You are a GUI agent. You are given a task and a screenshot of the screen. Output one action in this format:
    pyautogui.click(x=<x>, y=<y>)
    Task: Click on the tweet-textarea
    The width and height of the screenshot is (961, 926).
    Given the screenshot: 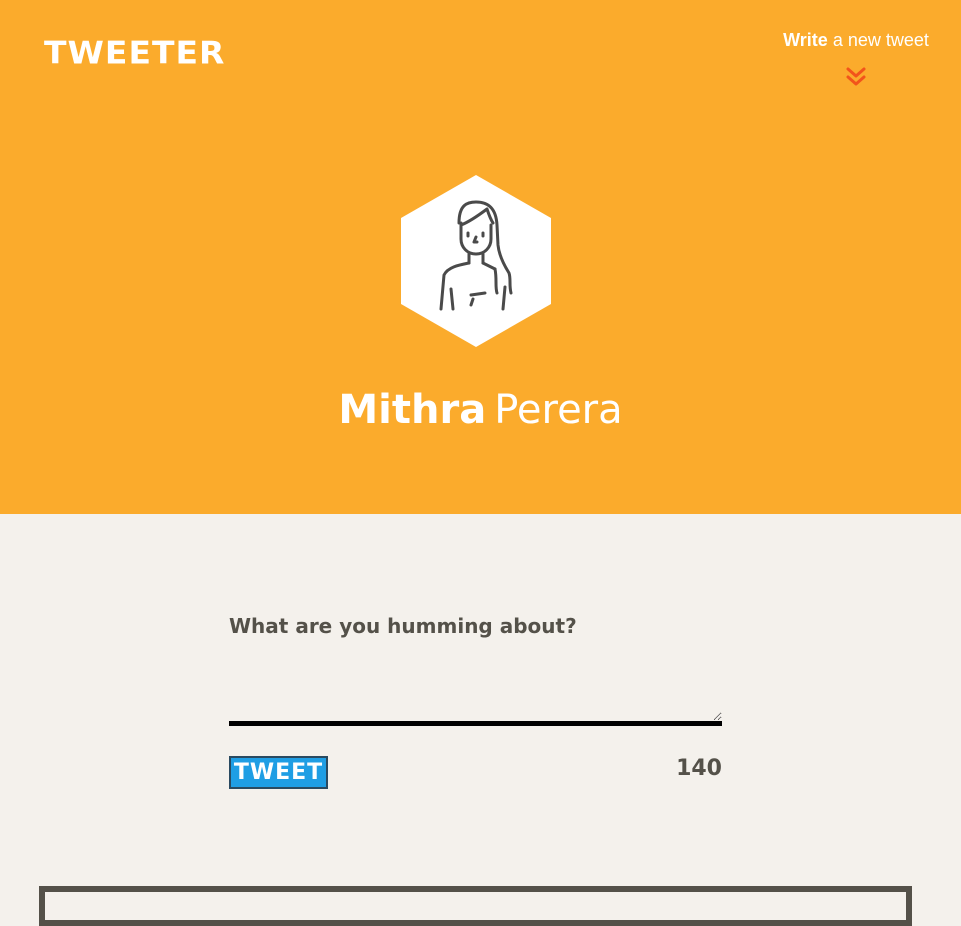 What is the action you would take?
    pyautogui.click(x=475, y=691)
    